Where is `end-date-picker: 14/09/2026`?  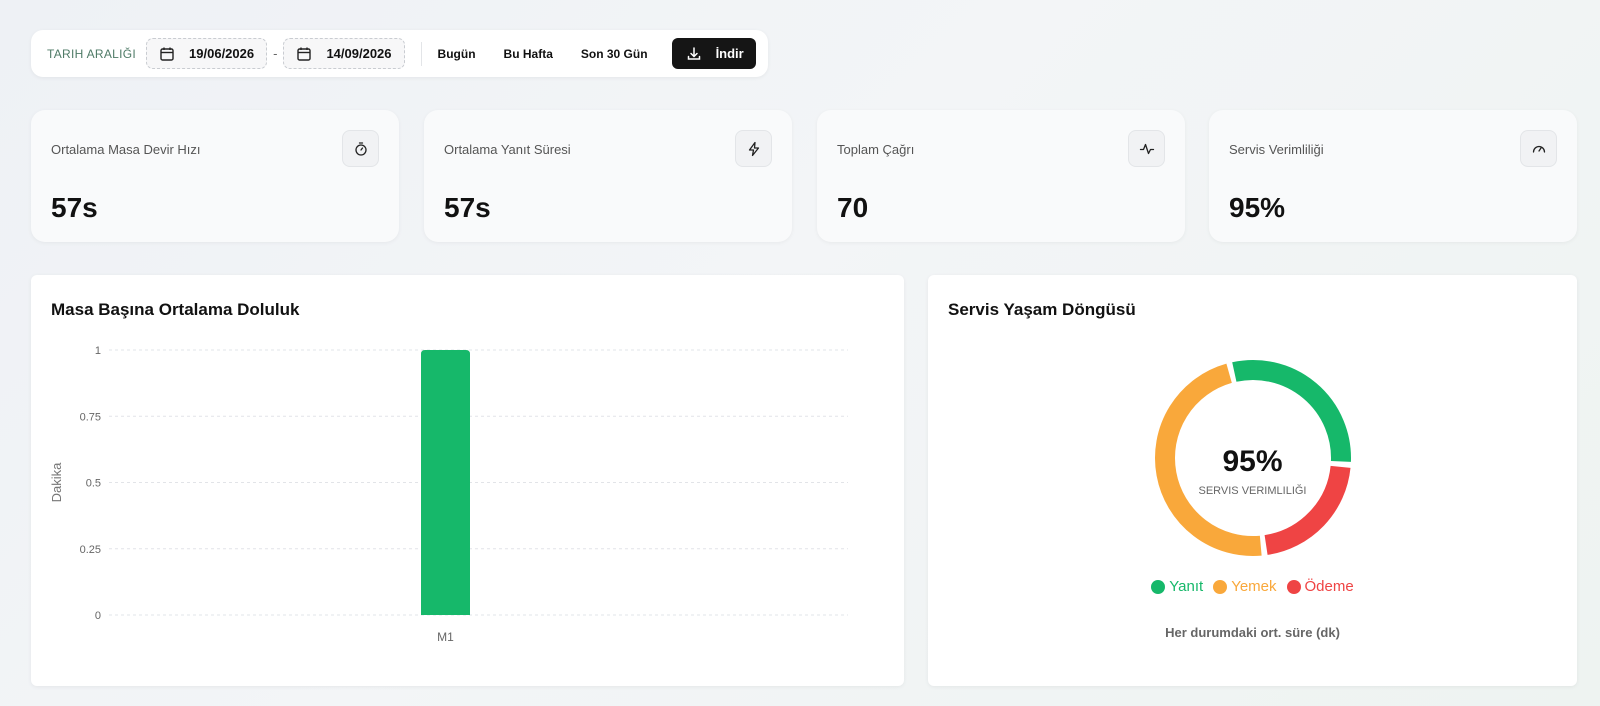 end-date-picker: 14/09/2026 is located at coordinates (344, 53).